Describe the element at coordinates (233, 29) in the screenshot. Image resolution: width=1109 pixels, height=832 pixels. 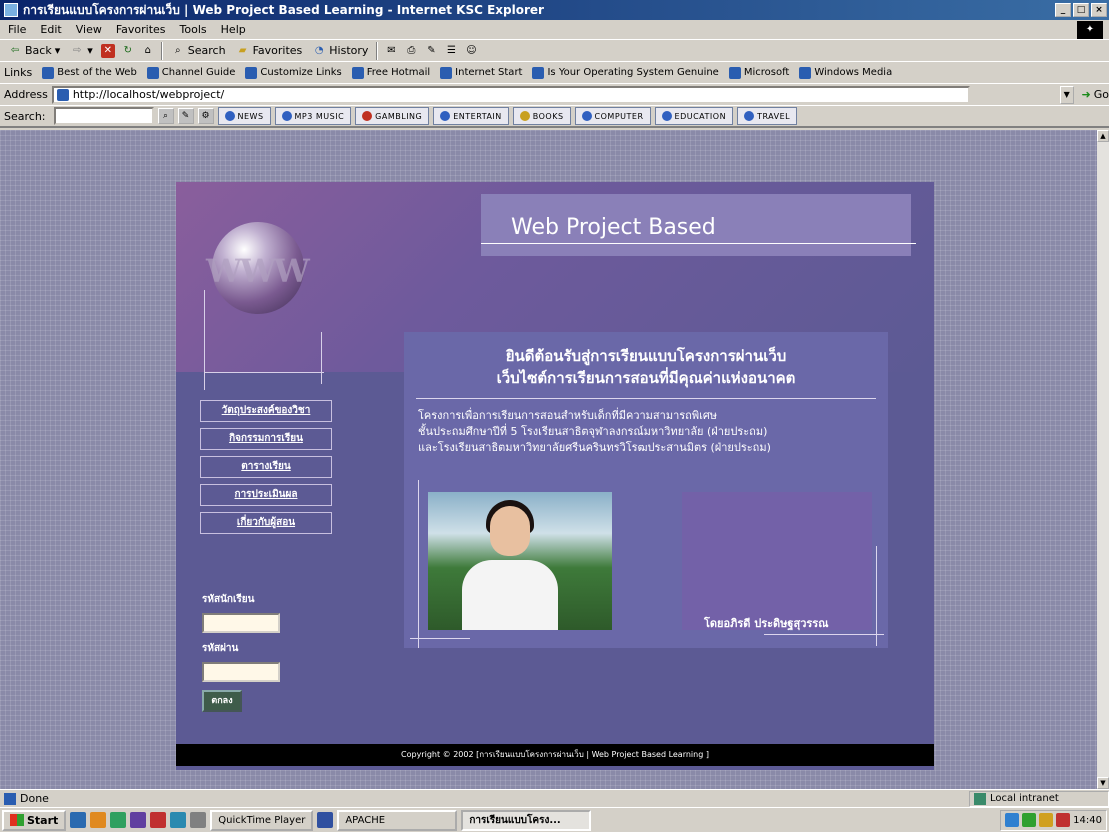
I see `menu-help: Help` at that location.